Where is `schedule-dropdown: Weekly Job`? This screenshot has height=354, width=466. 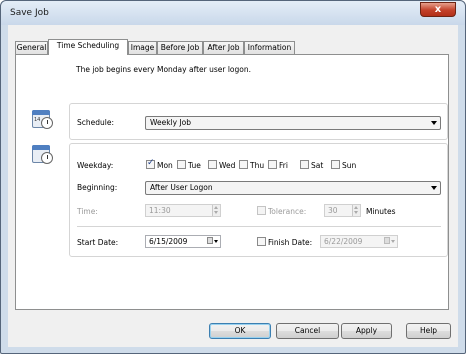 schedule-dropdown: Weekly Job is located at coordinates (293, 123).